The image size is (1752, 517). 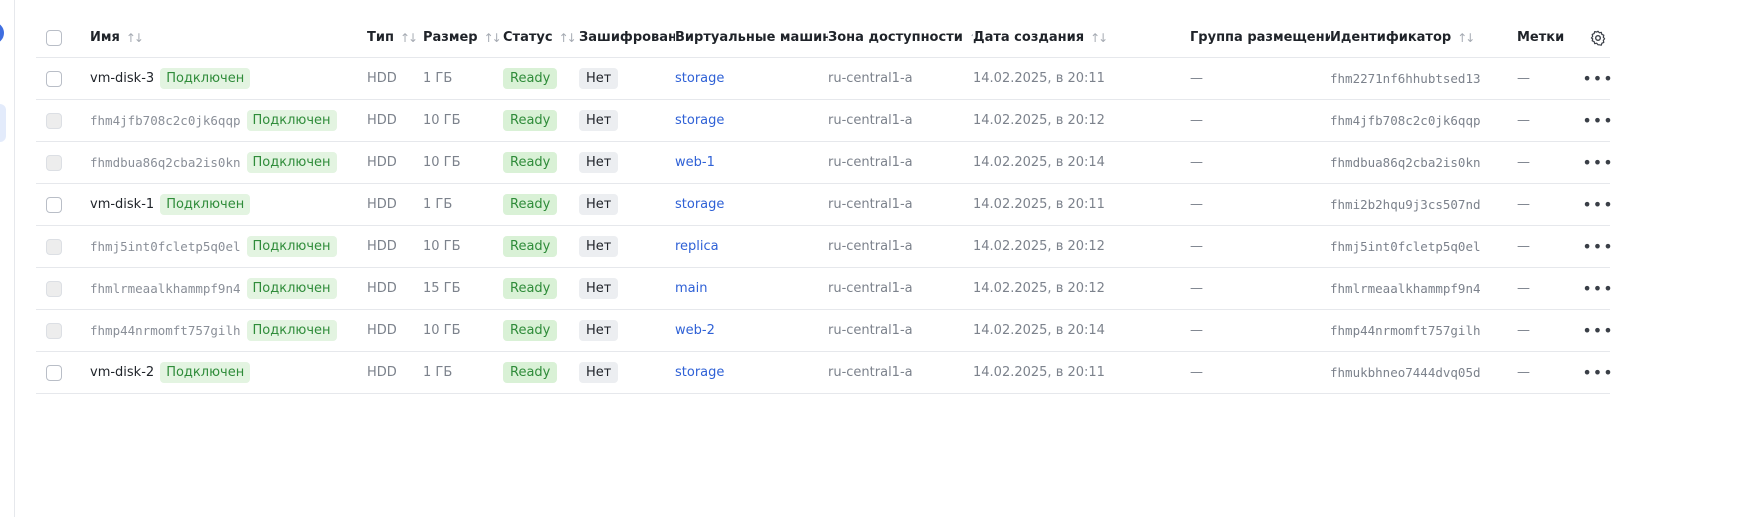 I want to click on disk-size: 10 ГБ, so click(x=442, y=330).